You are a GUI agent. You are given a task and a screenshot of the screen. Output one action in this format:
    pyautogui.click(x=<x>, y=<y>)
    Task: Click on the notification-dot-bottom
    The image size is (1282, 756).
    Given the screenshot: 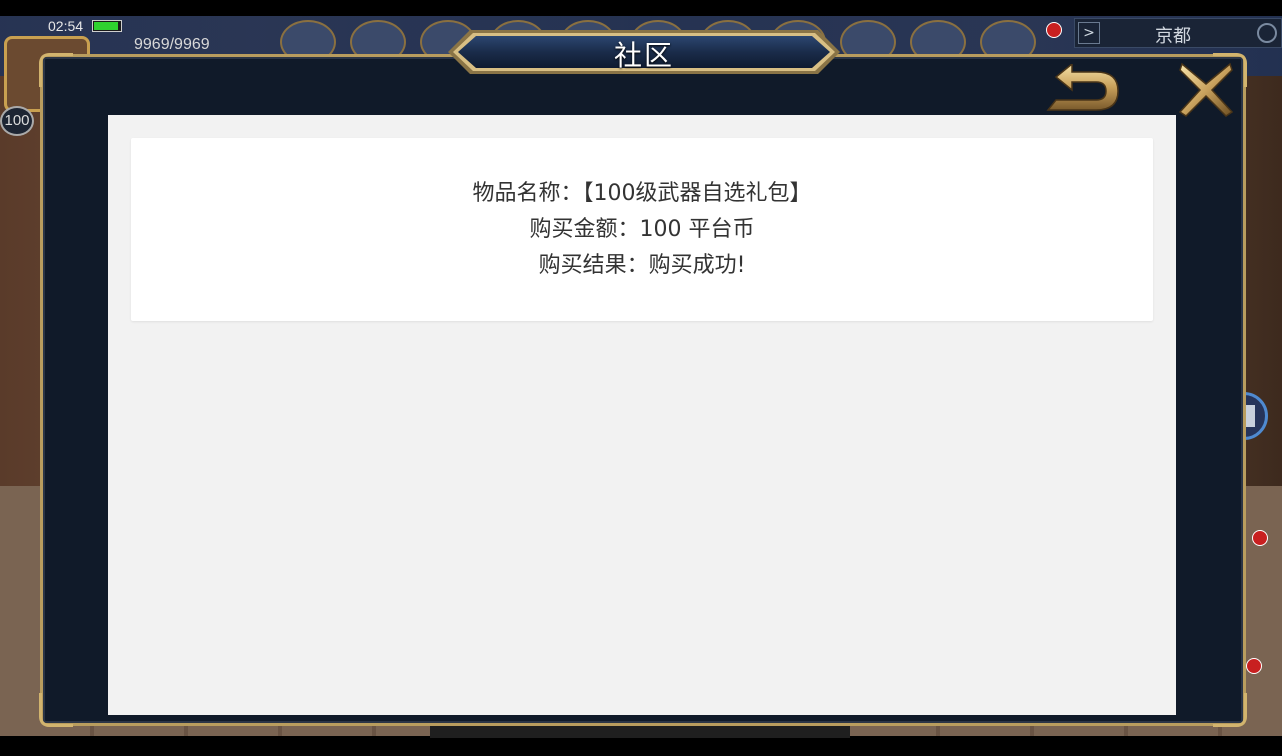 What is the action you would take?
    pyautogui.click(x=1254, y=666)
    